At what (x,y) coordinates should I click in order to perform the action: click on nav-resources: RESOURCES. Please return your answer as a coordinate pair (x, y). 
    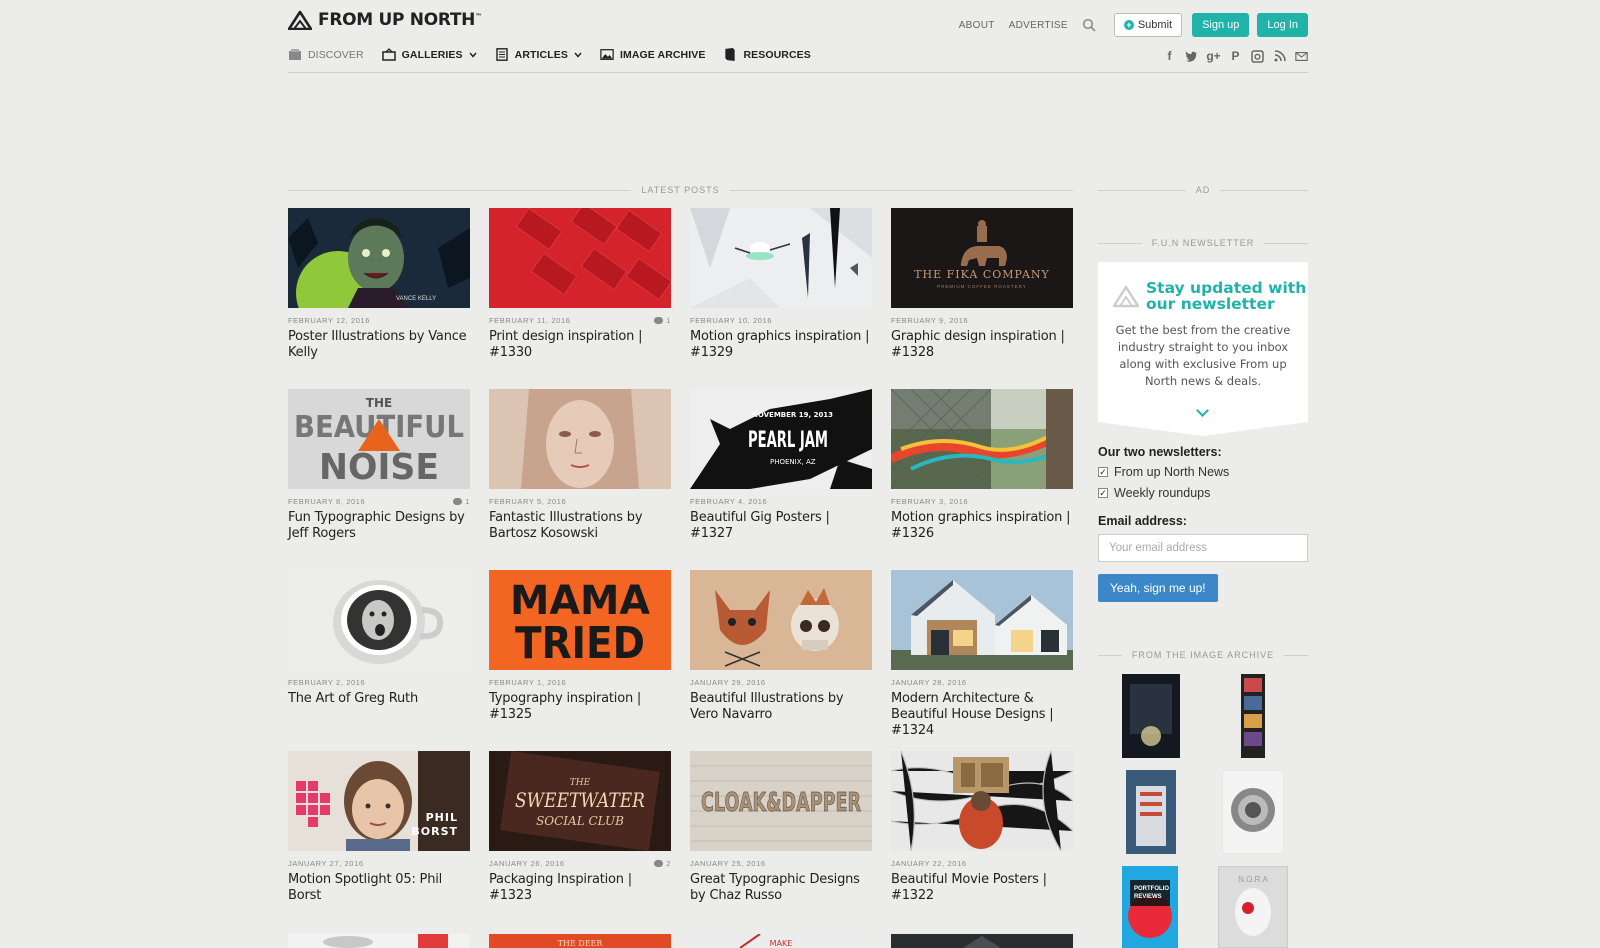
    Looking at the image, I should click on (767, 54).